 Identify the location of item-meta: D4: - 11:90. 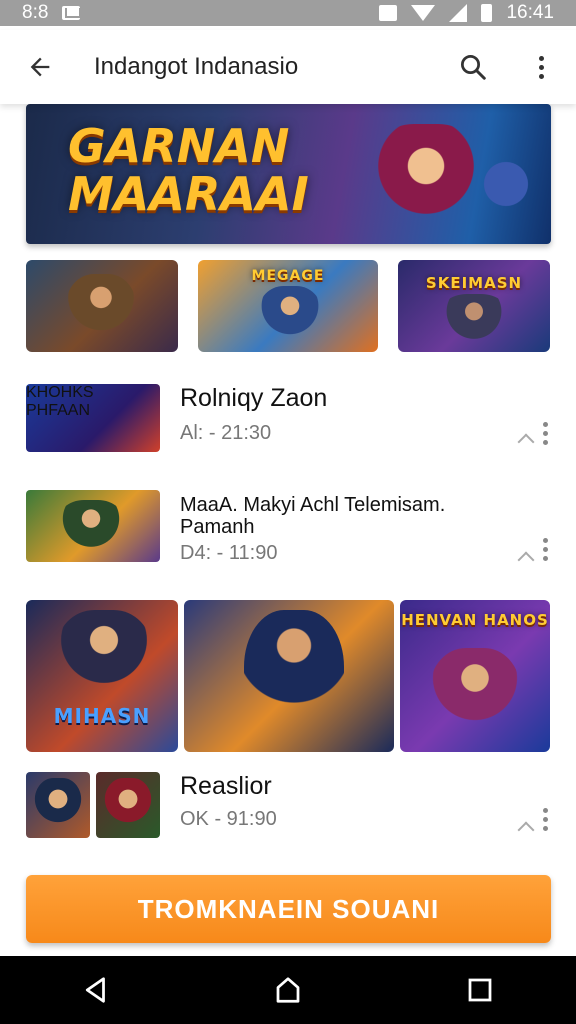
(229, 553).